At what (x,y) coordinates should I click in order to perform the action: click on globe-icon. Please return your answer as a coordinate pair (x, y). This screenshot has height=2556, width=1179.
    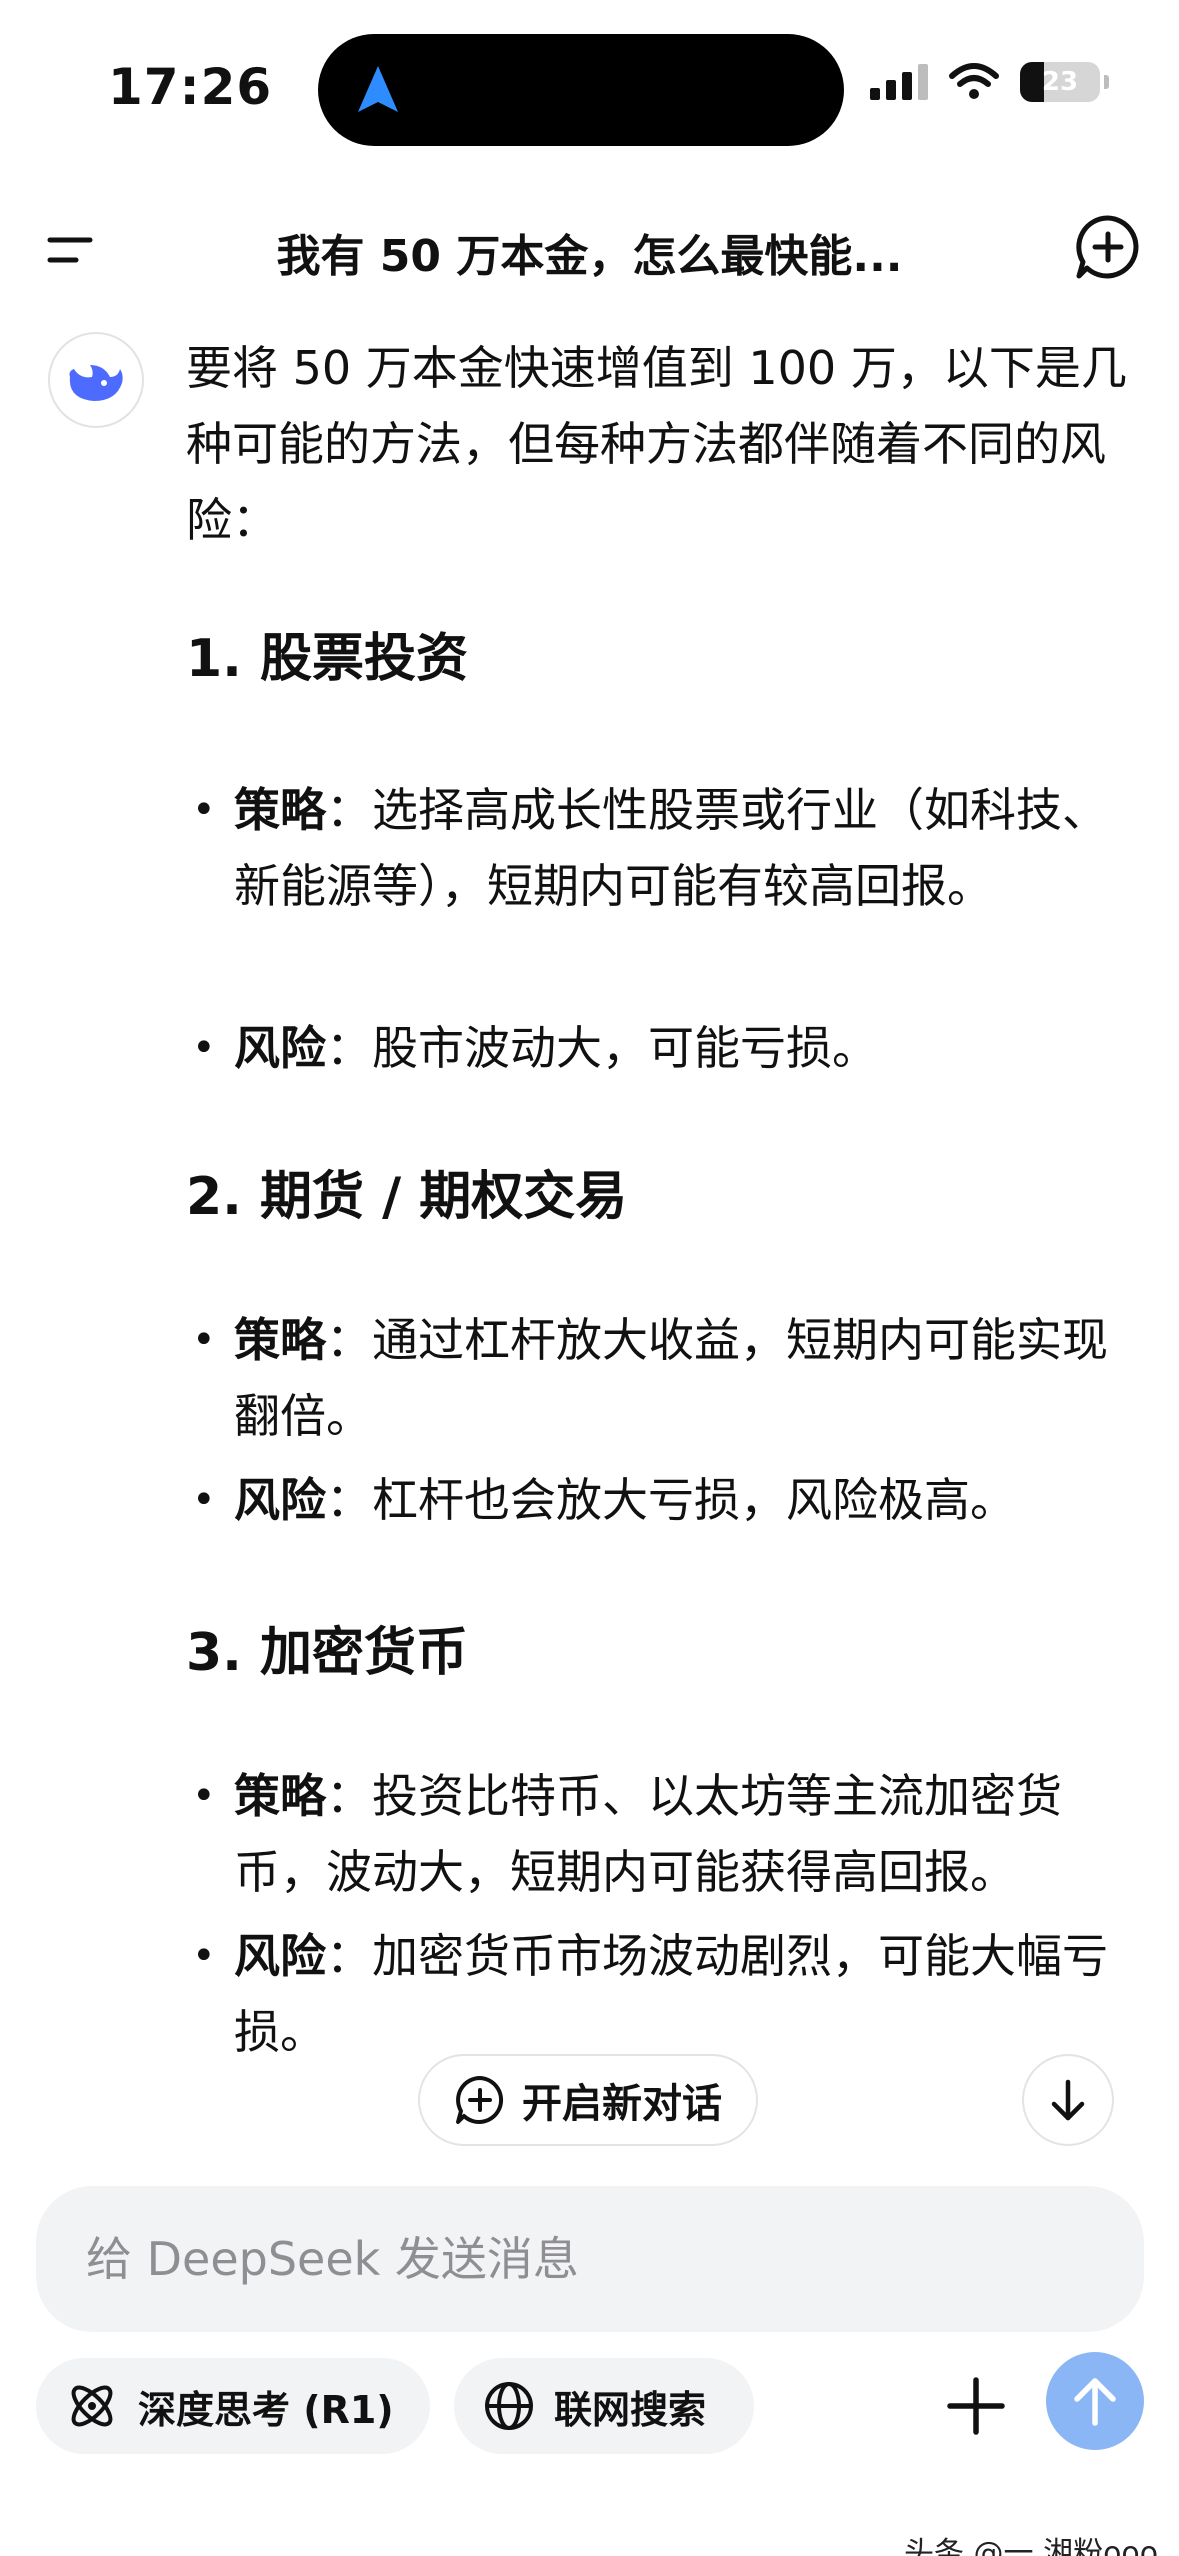
    Looking at the image, I should click on (509, 2406).